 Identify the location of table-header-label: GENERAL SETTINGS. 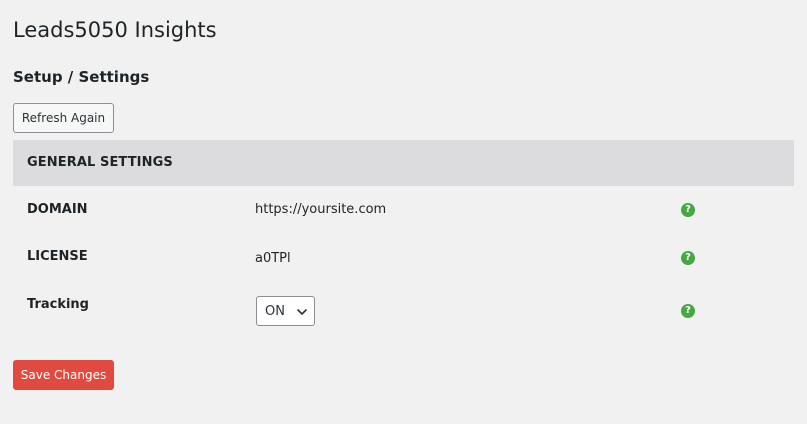
(100, 162).